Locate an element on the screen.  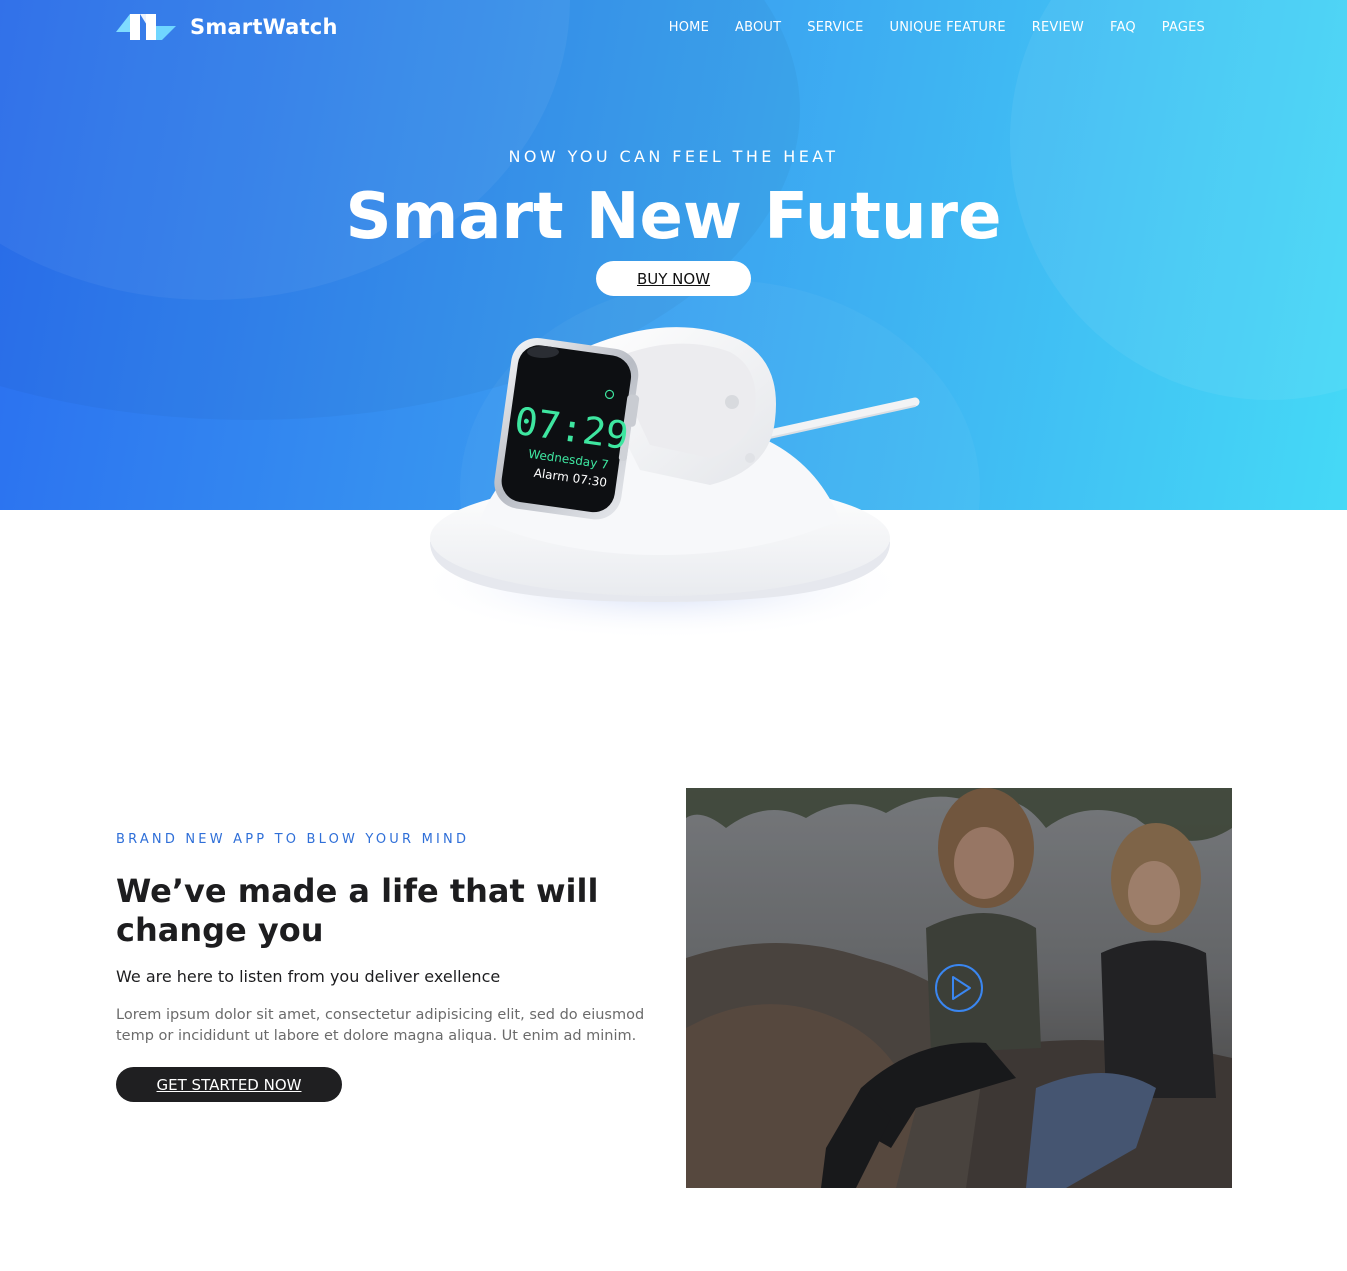
logo-icon is located at coordinates (146, 27).